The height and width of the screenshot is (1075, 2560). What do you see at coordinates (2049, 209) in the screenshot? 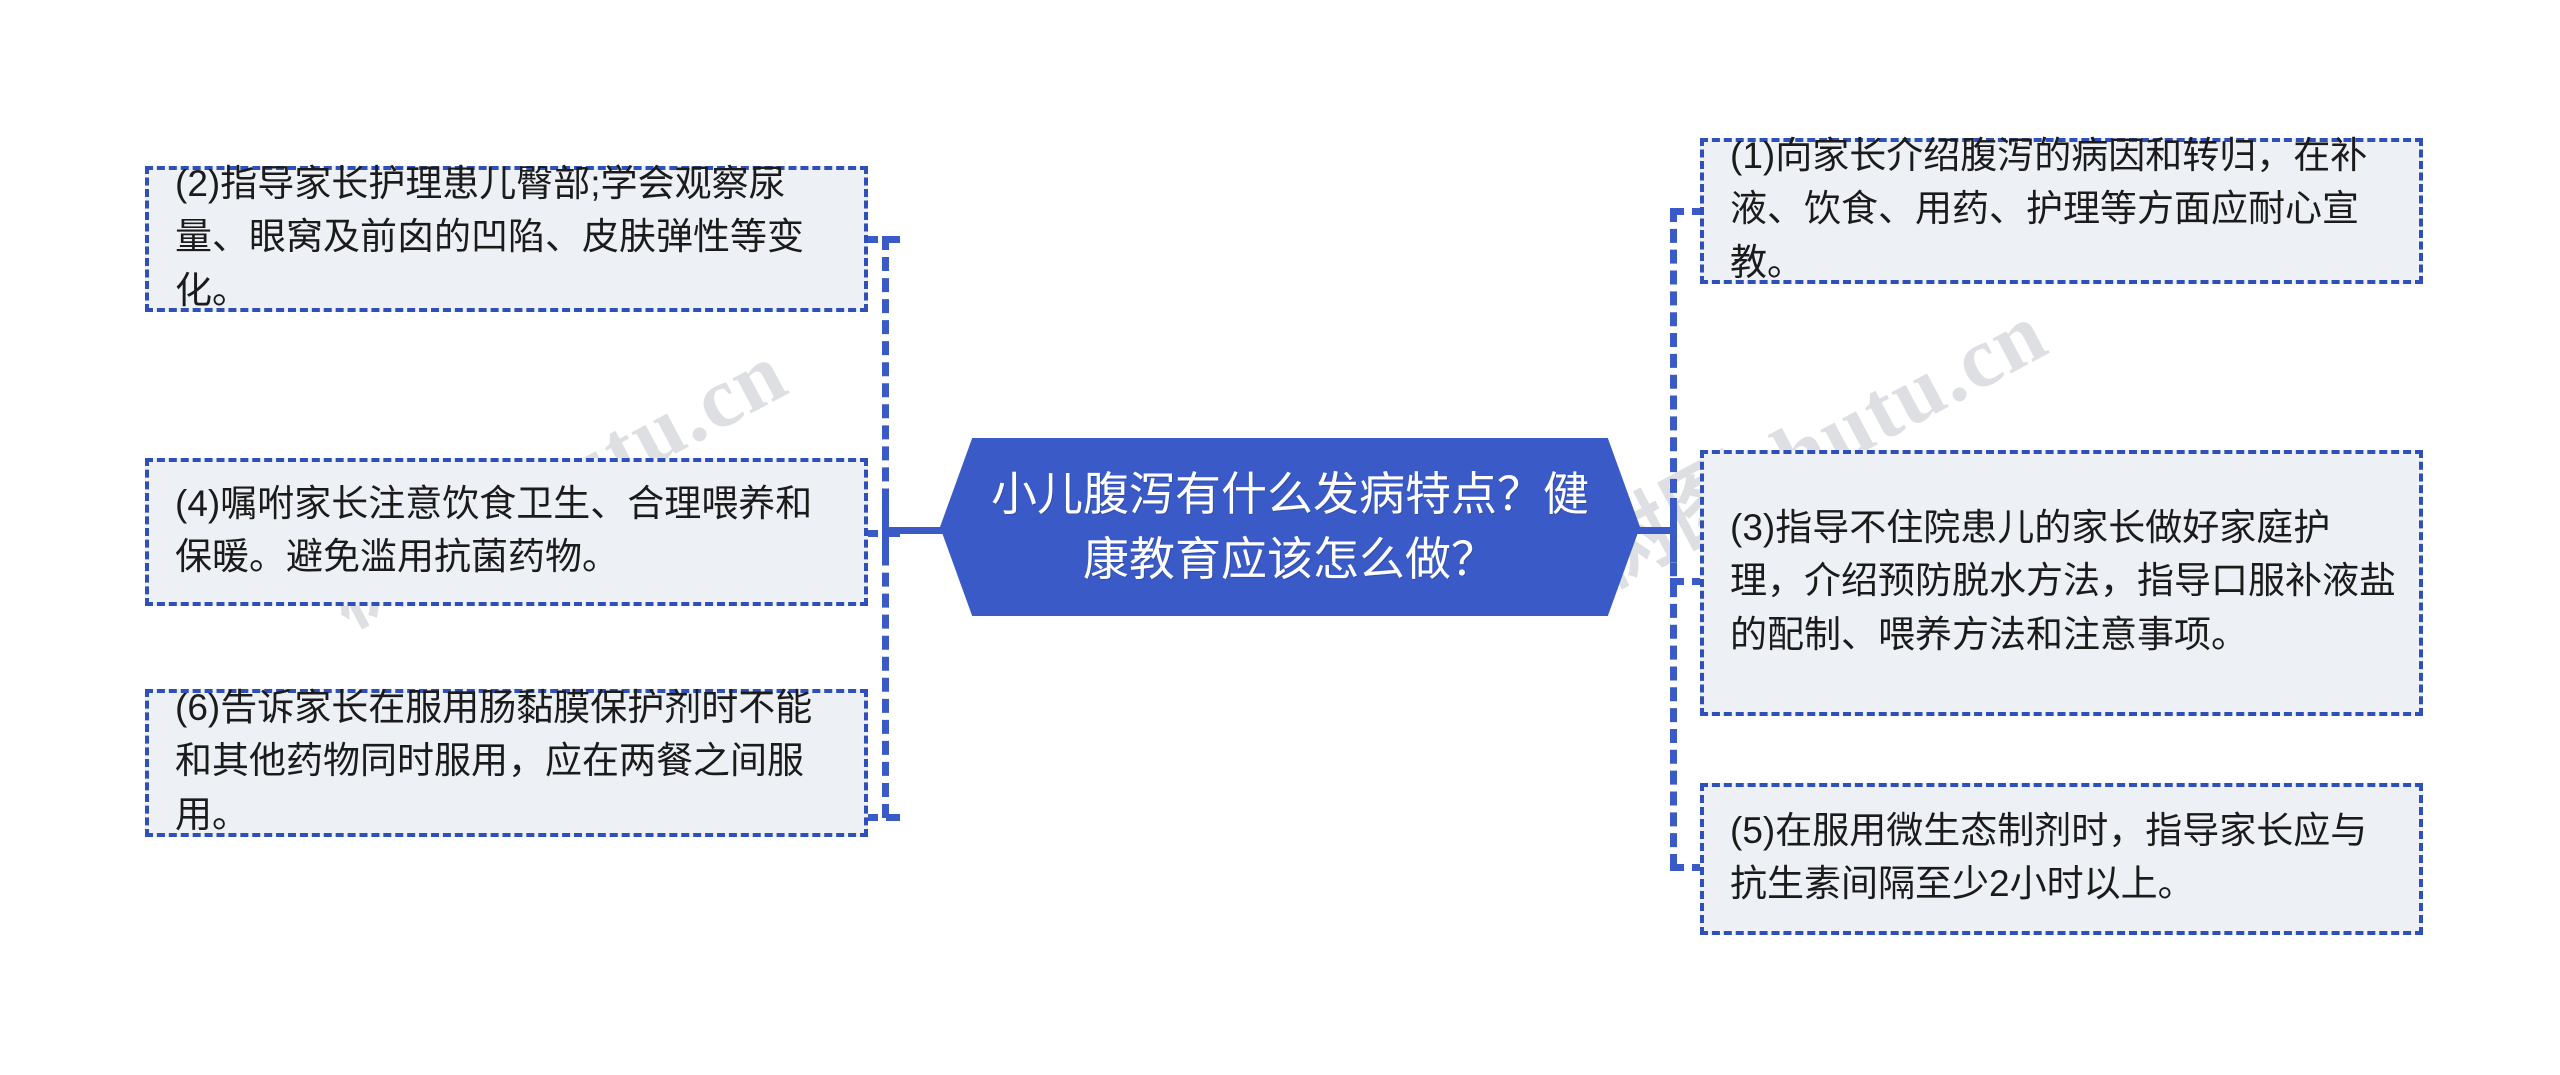
I see `node-1-label: (1)向家长介绍腹泻的病因和转归，在补液、饮食、用药、护理等方面应耐心宣教。` at bounding box center [2049, 209].